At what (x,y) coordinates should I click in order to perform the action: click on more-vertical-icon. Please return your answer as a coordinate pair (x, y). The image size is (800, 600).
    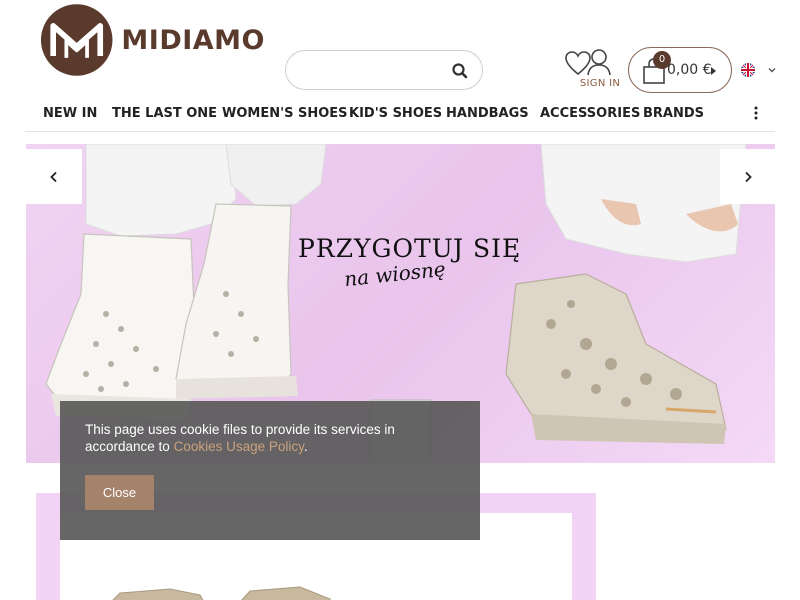
    Looking at the image, I should click on (756, 113).